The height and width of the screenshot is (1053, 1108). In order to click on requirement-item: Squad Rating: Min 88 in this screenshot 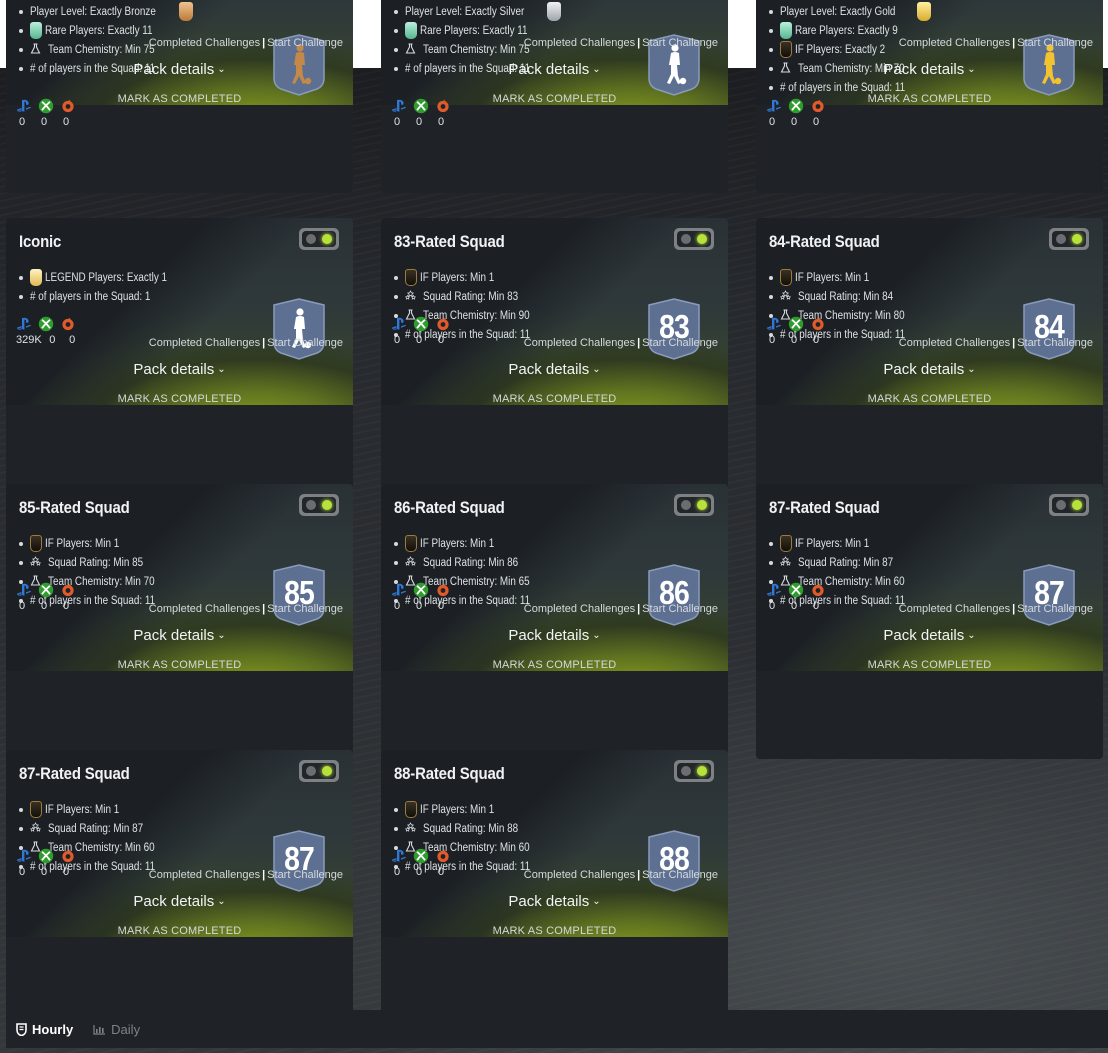, I will do `click(472, 828)`.